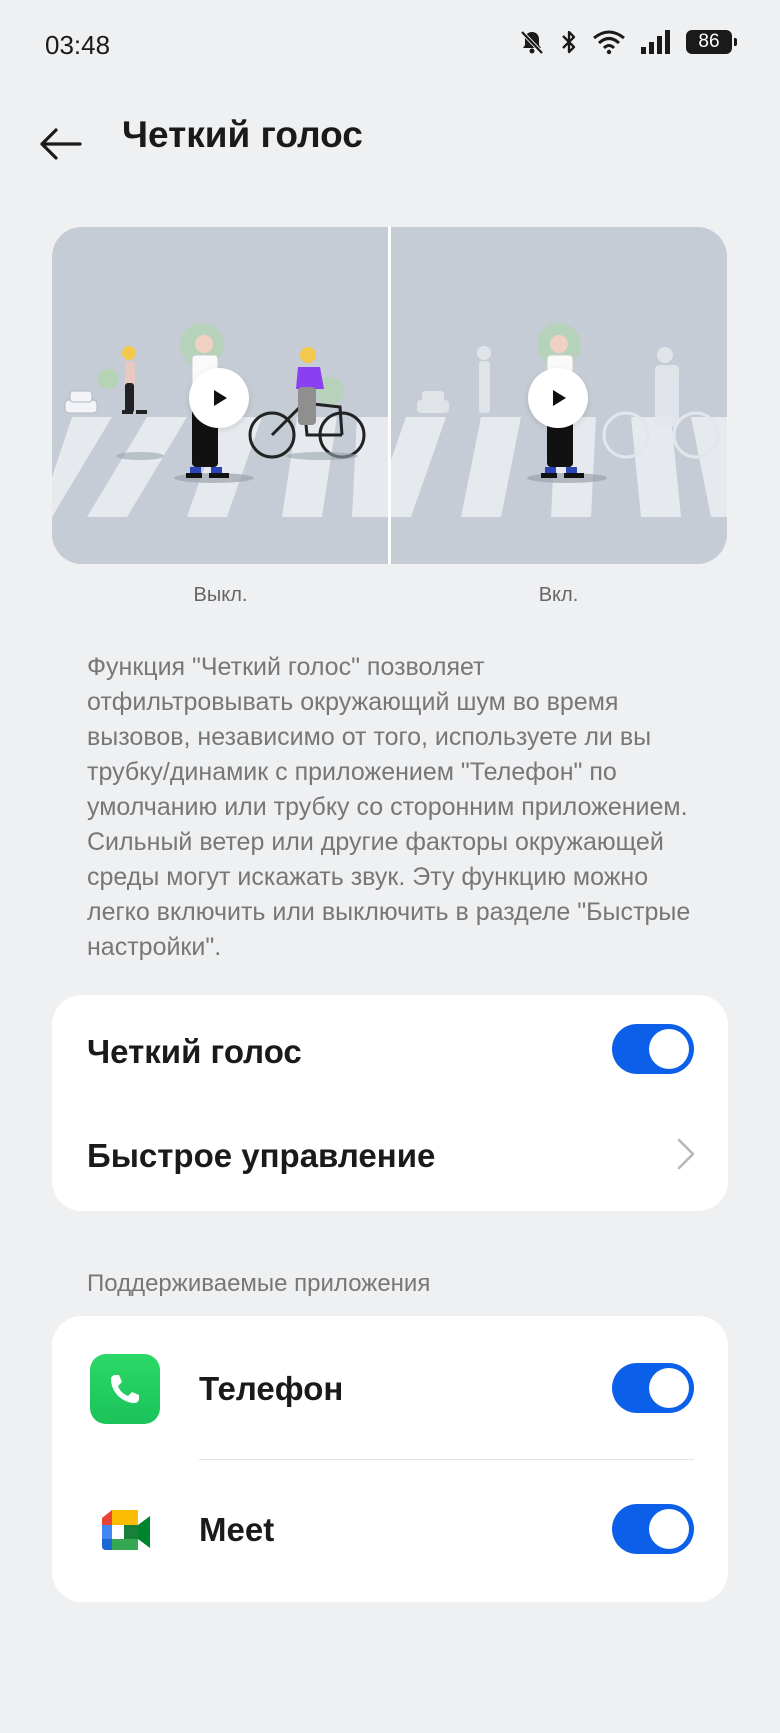  What do you see at coordinates (259, 1283) in the screenshot?
I see `supported-apps-label: Поддерживаемые приложения` at bounding box center [259, 1283].